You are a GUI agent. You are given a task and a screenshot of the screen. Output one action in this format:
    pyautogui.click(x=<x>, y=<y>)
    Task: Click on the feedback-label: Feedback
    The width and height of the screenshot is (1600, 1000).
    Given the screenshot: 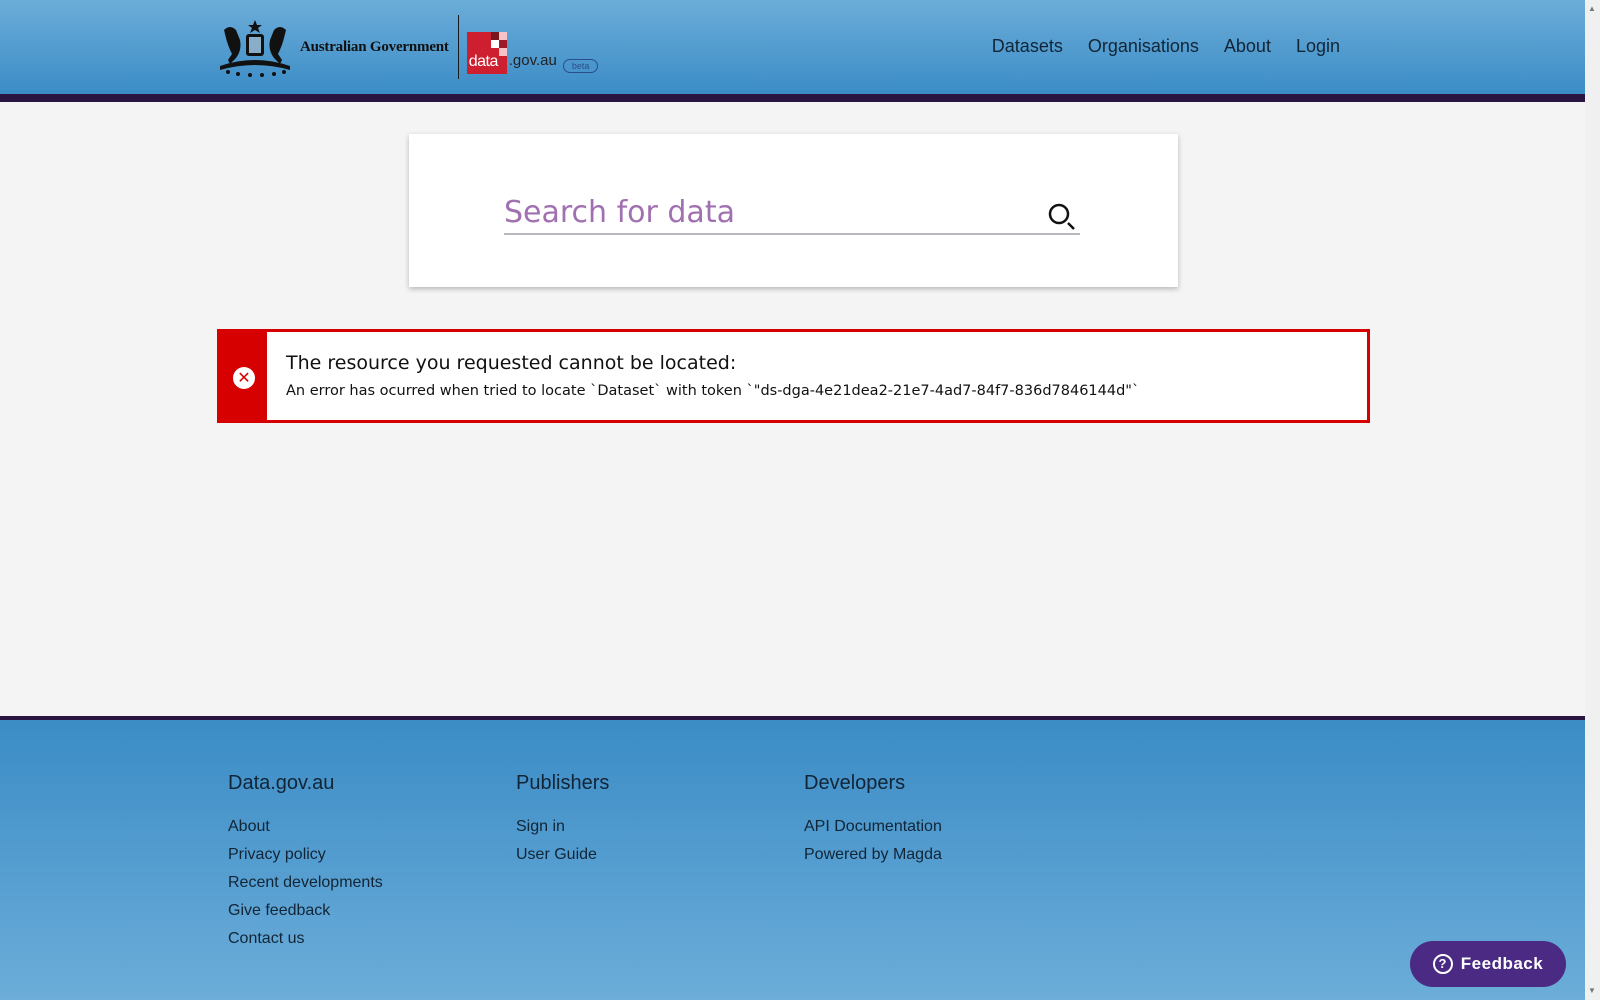 What is the action you would take?
    pyautogui.click(x=1502, y=963)
    